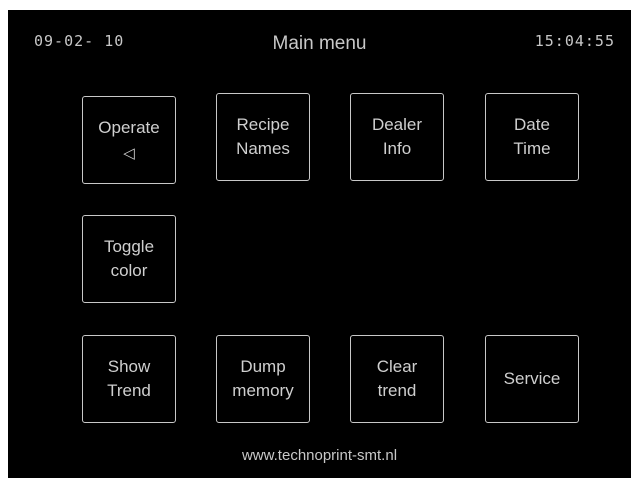 Image resolution: width=639 pixels, height=484 pixels. I want to click on toggle-label-line1: Toggle, so click(129, 246).